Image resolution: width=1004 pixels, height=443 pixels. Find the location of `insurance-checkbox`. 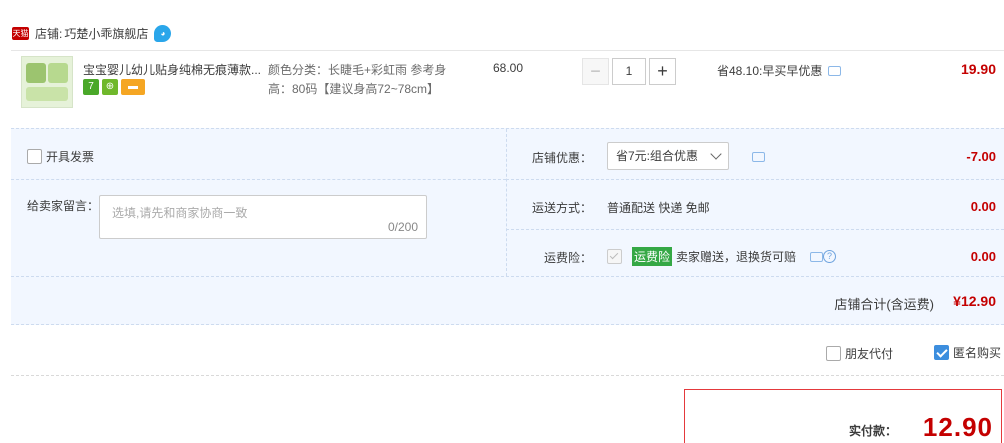

insurance-checkbox is located at coordinates (614, 256).